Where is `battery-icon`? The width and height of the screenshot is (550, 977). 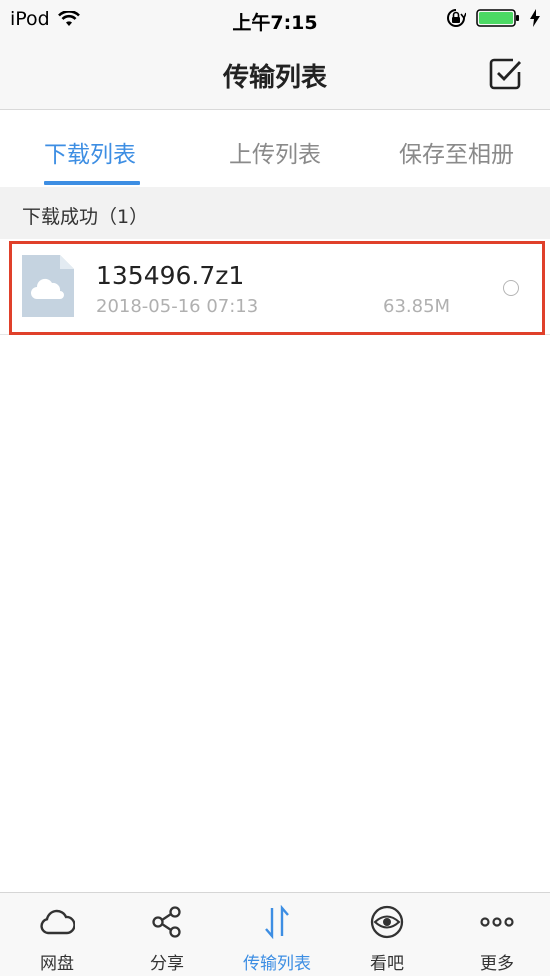
battery-icon is located at coordinates (497, 18).